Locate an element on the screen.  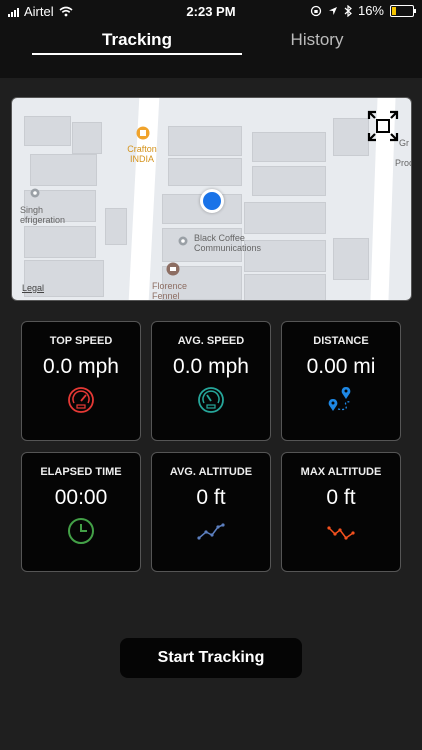
route-pins-icon is located at coordinates (339, 399).